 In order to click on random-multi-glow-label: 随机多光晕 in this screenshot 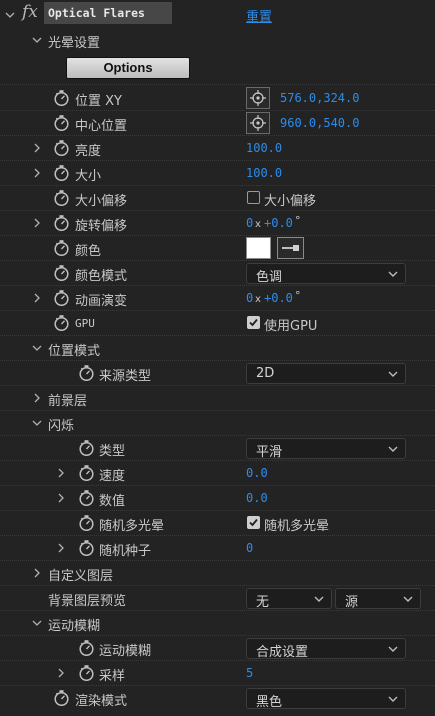, I will do `click(132, 526)`.